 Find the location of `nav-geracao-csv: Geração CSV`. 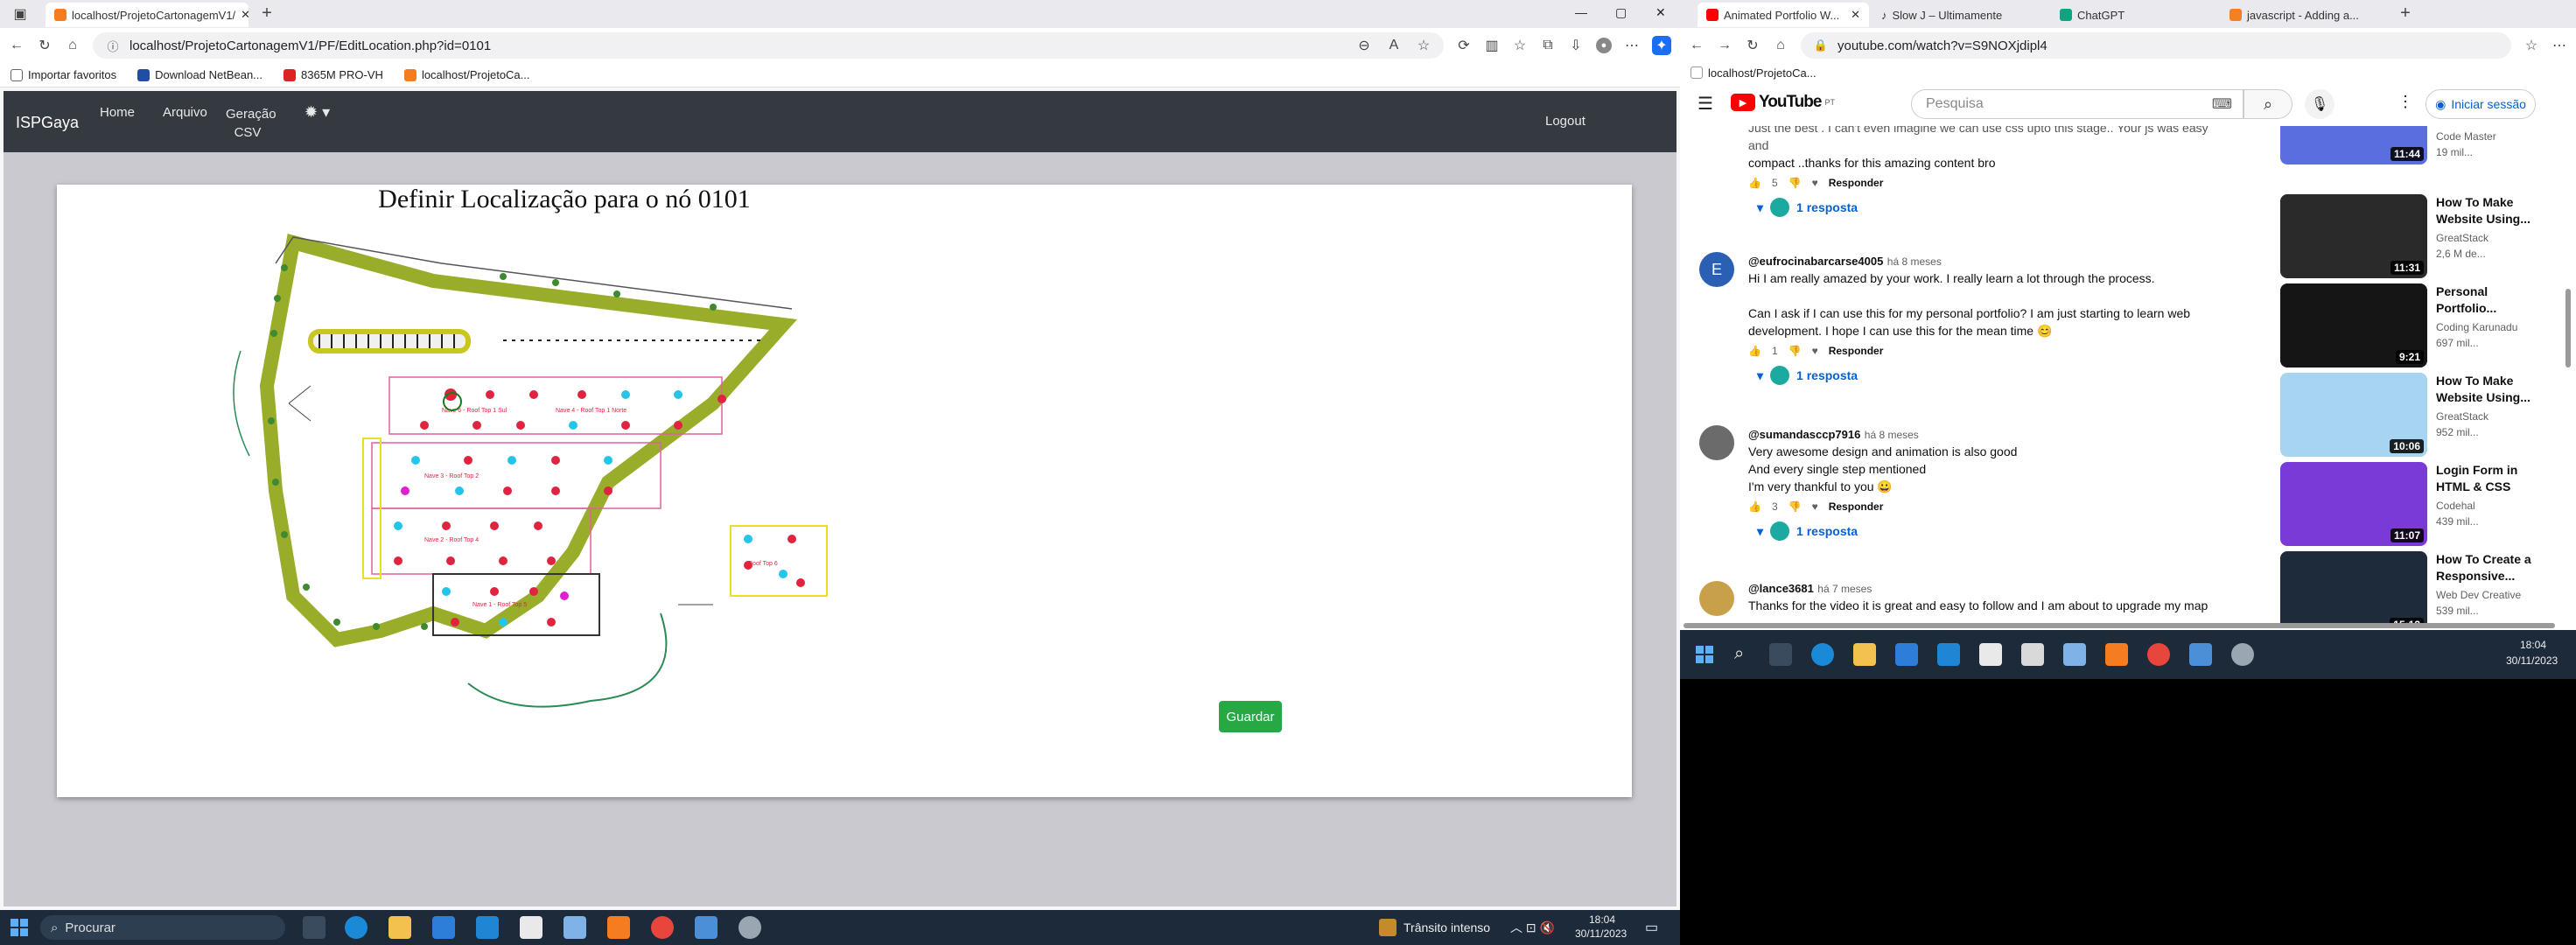

nav-geracao-csv: Geração CSV is located at coordinates (251, 123).